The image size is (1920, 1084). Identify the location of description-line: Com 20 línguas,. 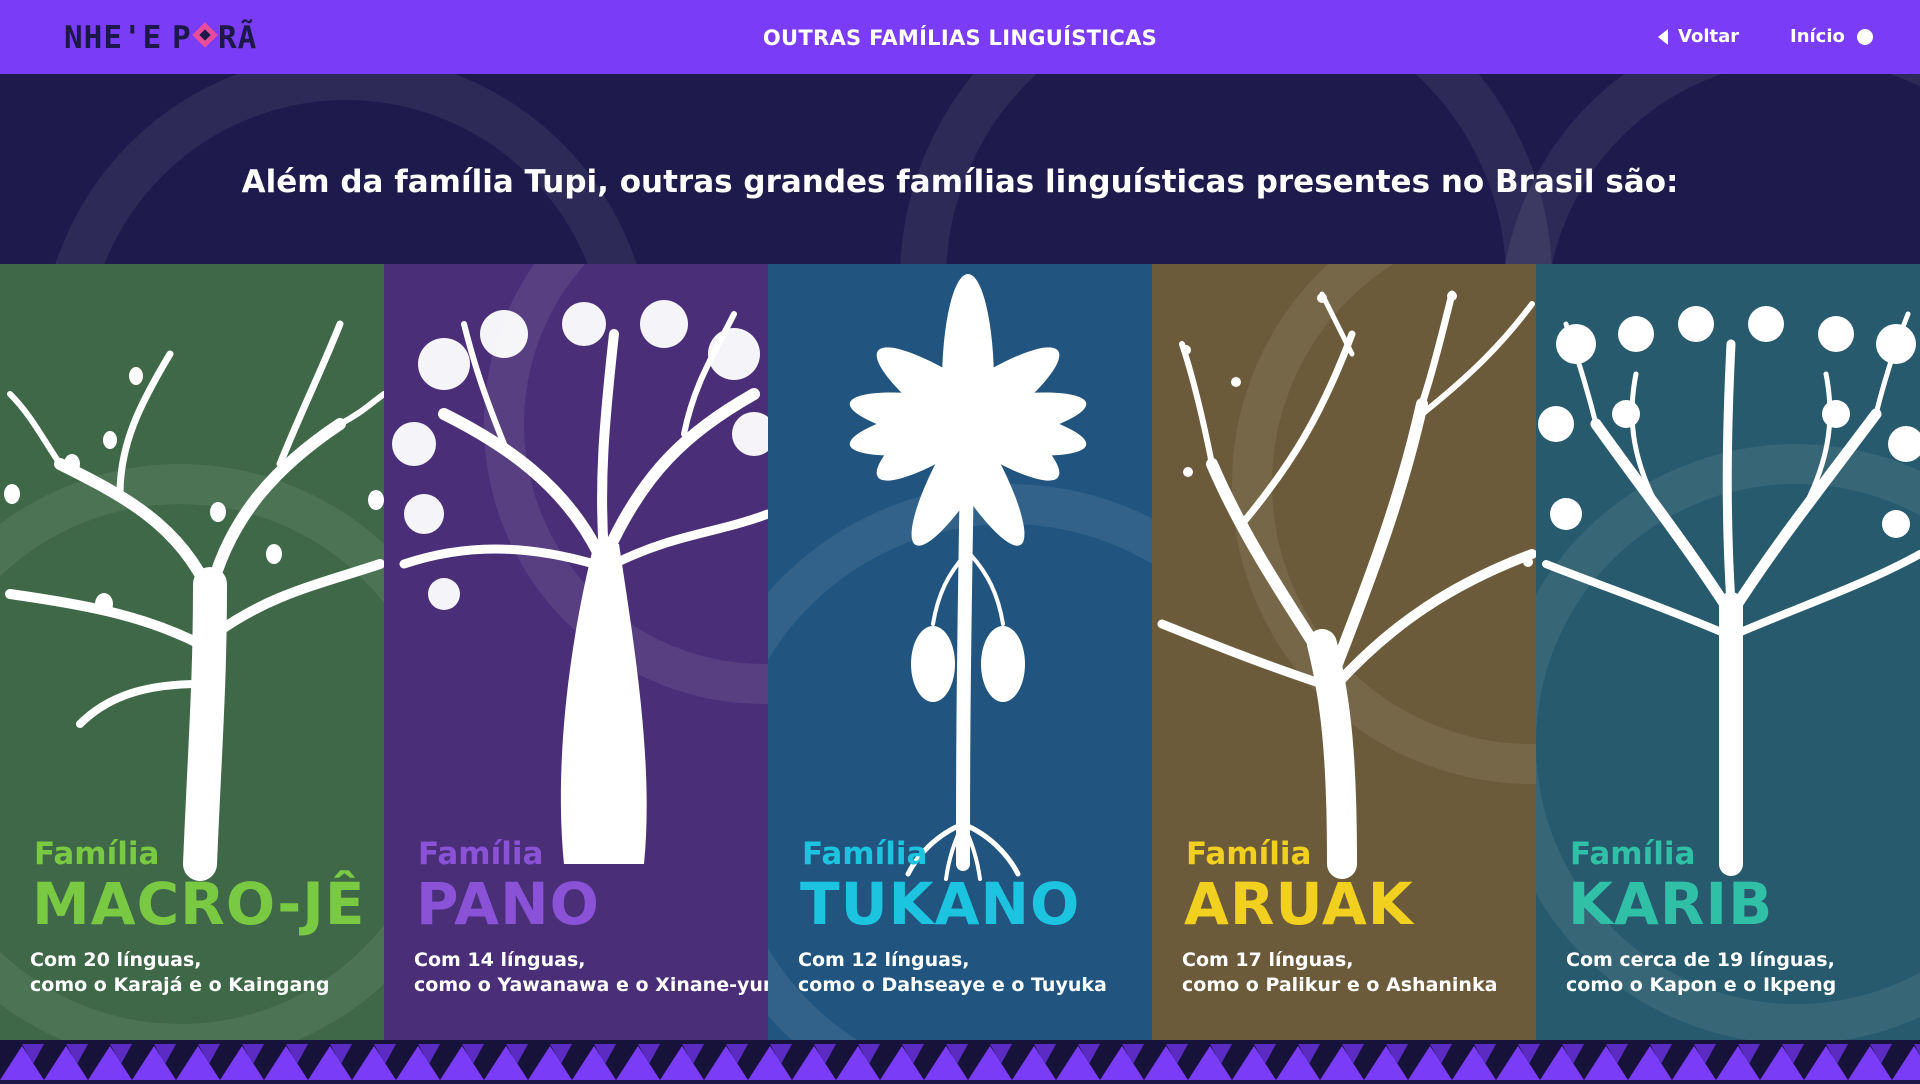
(116, 960).